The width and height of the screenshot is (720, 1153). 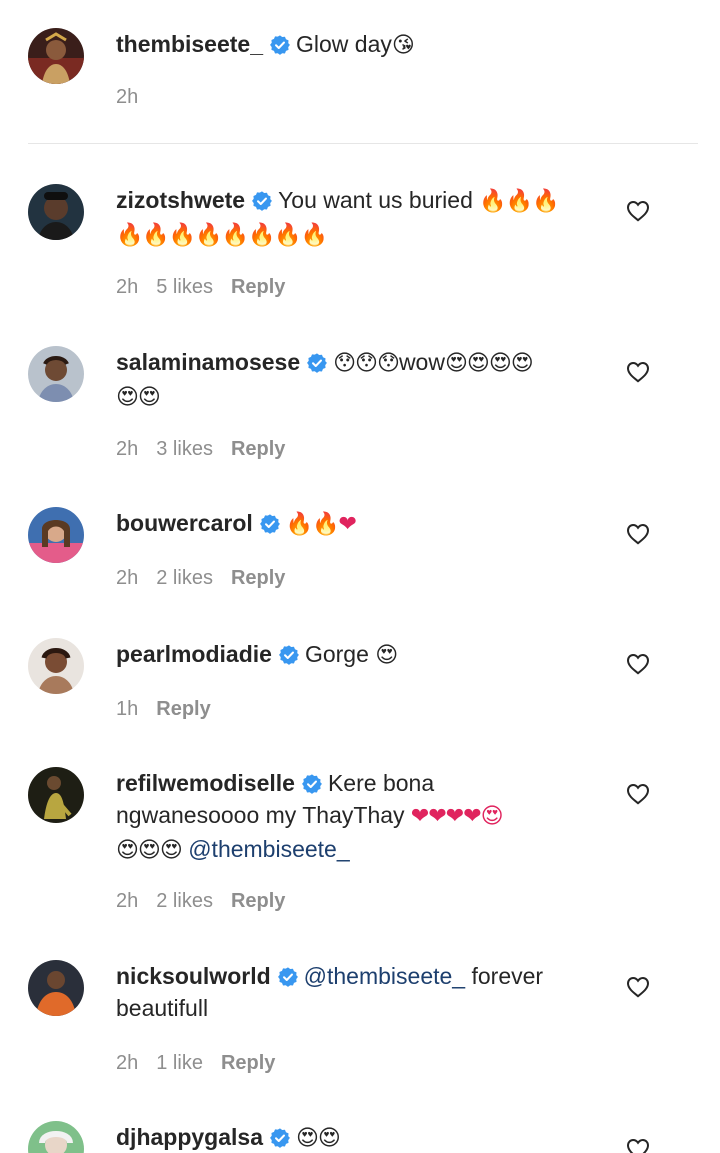 I want to click on comment-username: salaminamosese, so click(x=208, y=362).